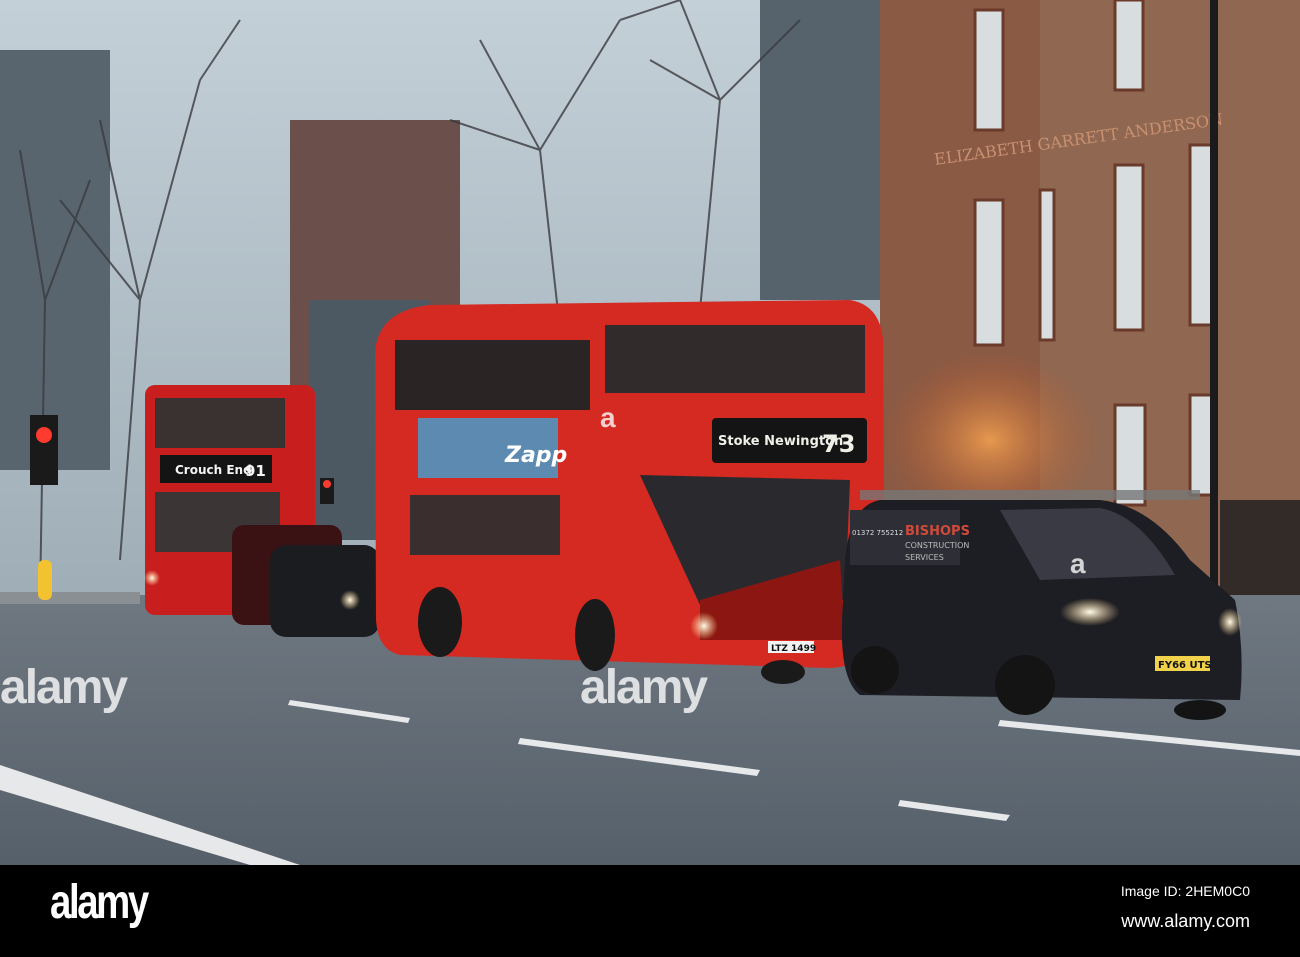 The height and width of the screenshot is (957, 1300). Describe the element at coordinates (838, 444) in the screenshot. I see `bus-73-route: 73` at that location.